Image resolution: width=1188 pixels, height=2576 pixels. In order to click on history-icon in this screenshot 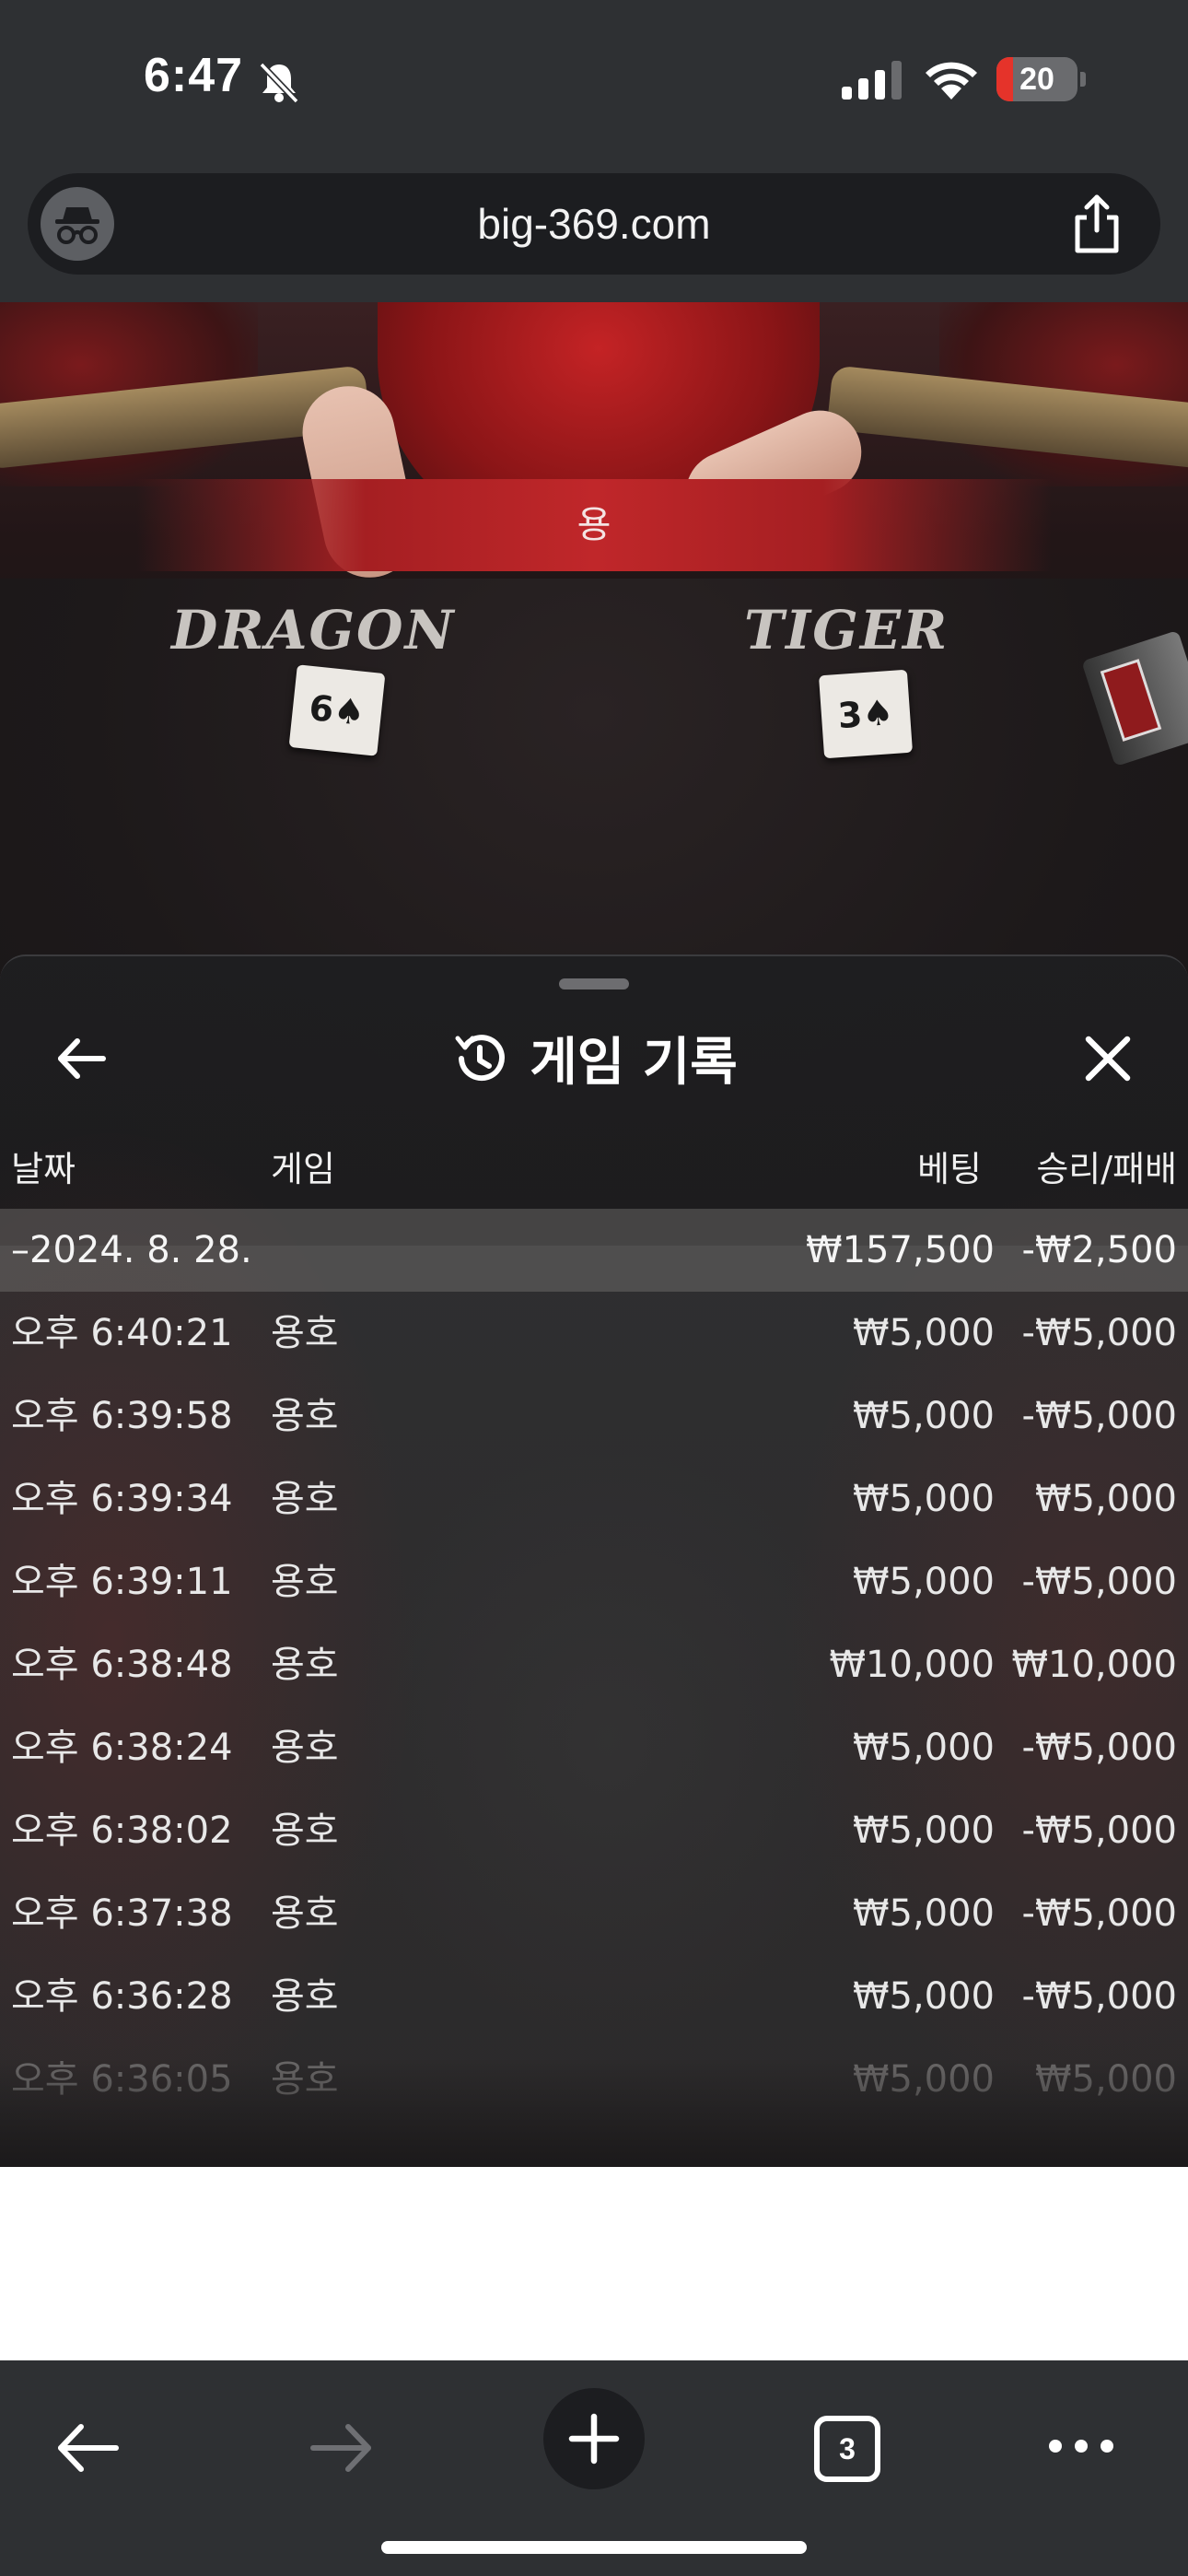, I will do `click(480, 1057)`.